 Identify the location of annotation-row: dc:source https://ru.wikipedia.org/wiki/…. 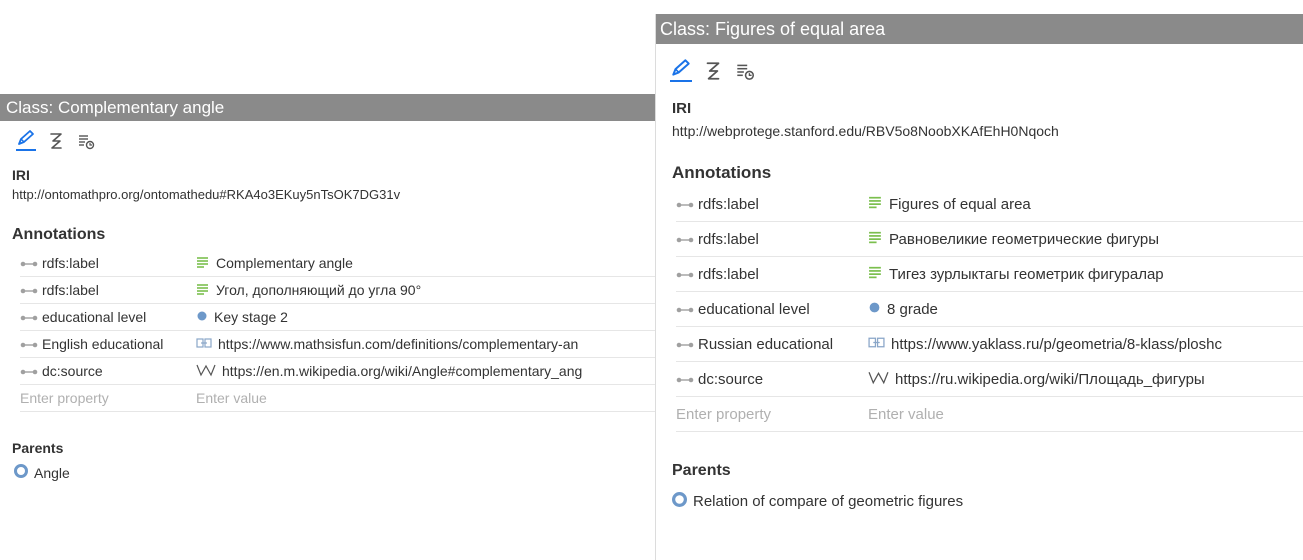
(989, 379).